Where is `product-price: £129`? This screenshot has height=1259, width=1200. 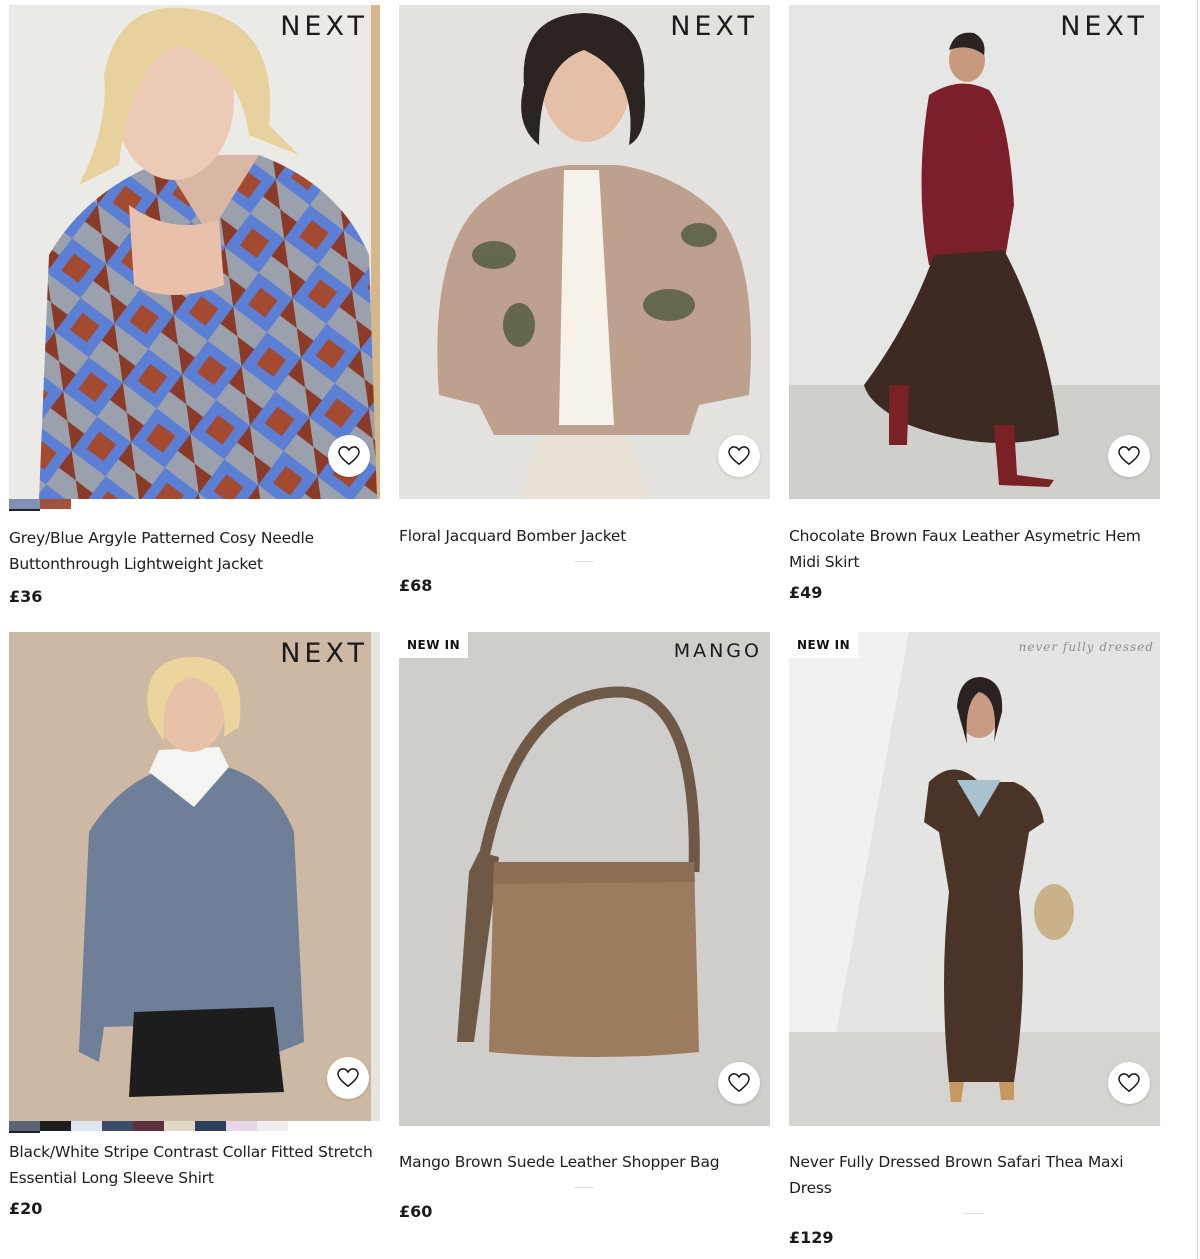
product-price: £129 is located at coordinates (811, 1237).